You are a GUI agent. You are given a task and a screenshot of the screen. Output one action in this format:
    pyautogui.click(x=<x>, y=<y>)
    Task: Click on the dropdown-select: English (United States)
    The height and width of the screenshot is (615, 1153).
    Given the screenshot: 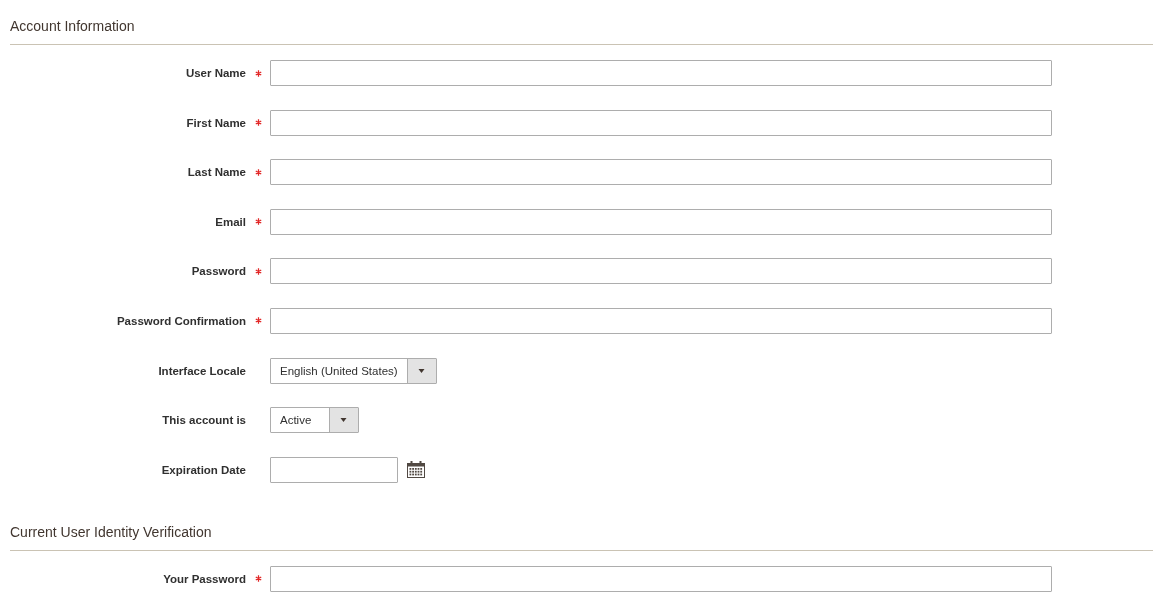 What is the action you would take?
    pyautogui.click(x=353, y=370)
    